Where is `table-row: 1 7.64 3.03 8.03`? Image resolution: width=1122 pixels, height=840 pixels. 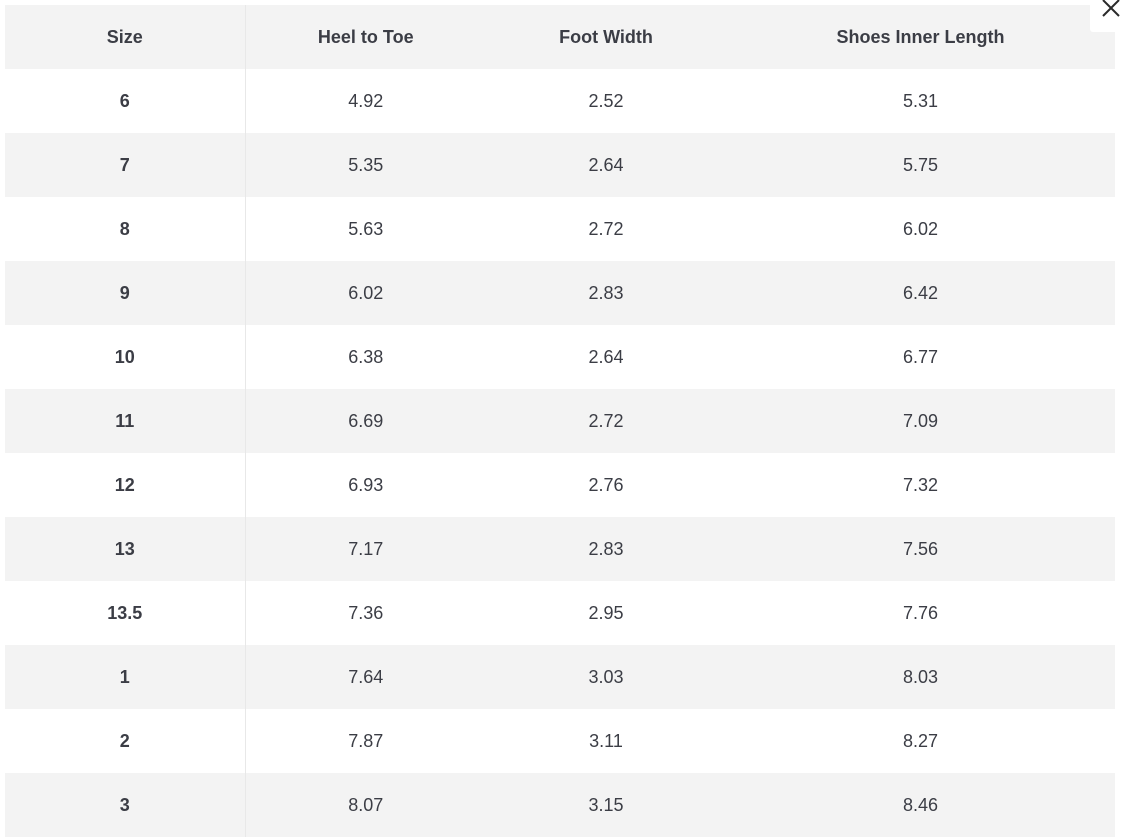
table-row: 1 7.64 3.03 8.03 is located at coordinates (560, 677).